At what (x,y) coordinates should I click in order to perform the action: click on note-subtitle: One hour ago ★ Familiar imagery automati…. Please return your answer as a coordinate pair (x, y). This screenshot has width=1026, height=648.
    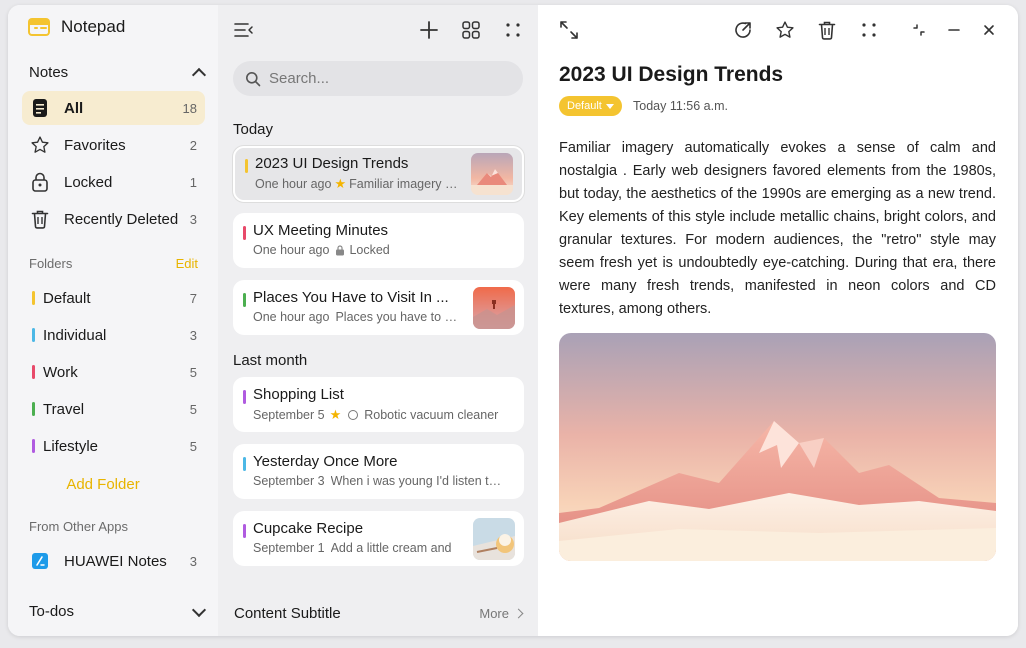
    Looking at the image, I should click on (357, 184).